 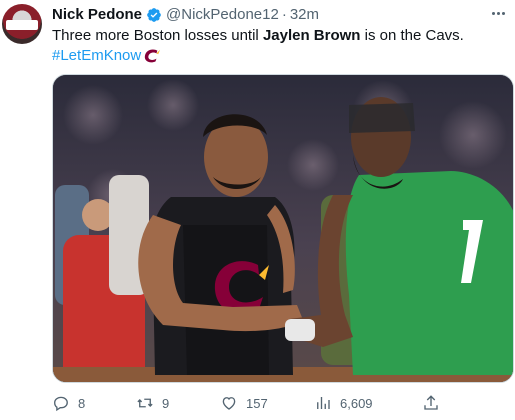 I want to click on repost-count: 9, so click(x=166, y=403).